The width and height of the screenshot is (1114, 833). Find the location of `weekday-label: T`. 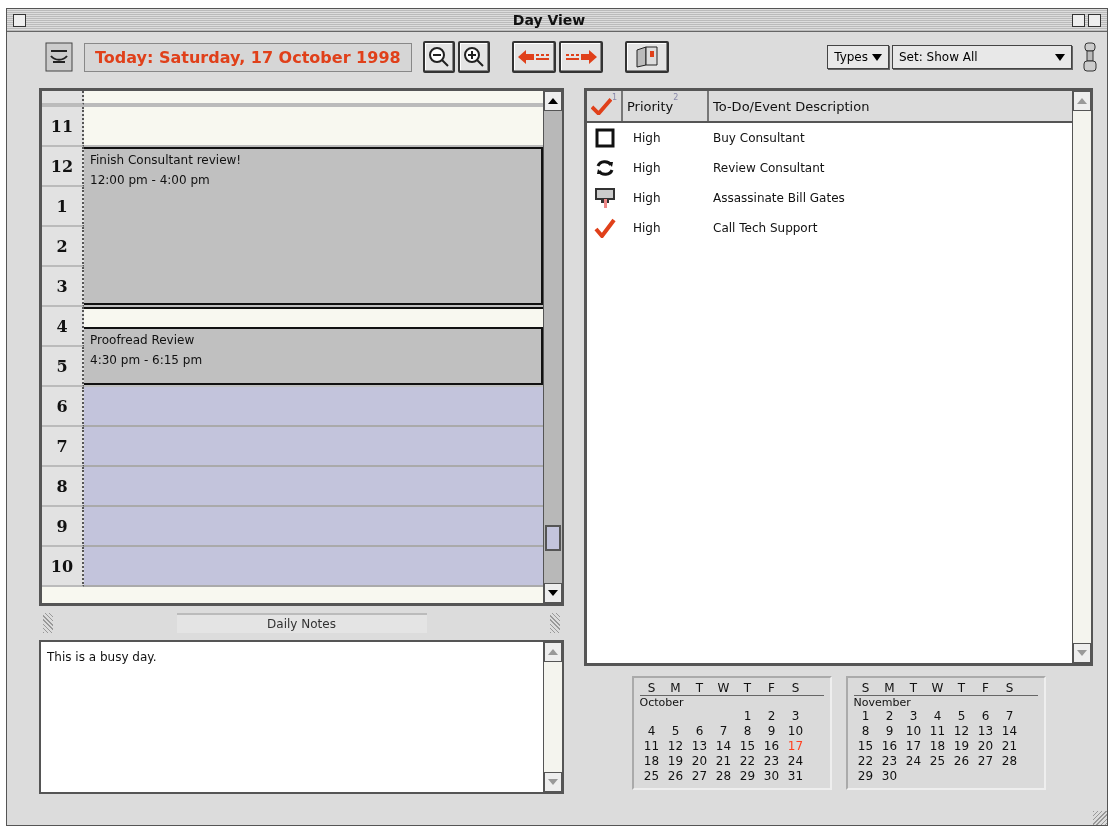

weekday-label: T is located at coordinates (747, 688).